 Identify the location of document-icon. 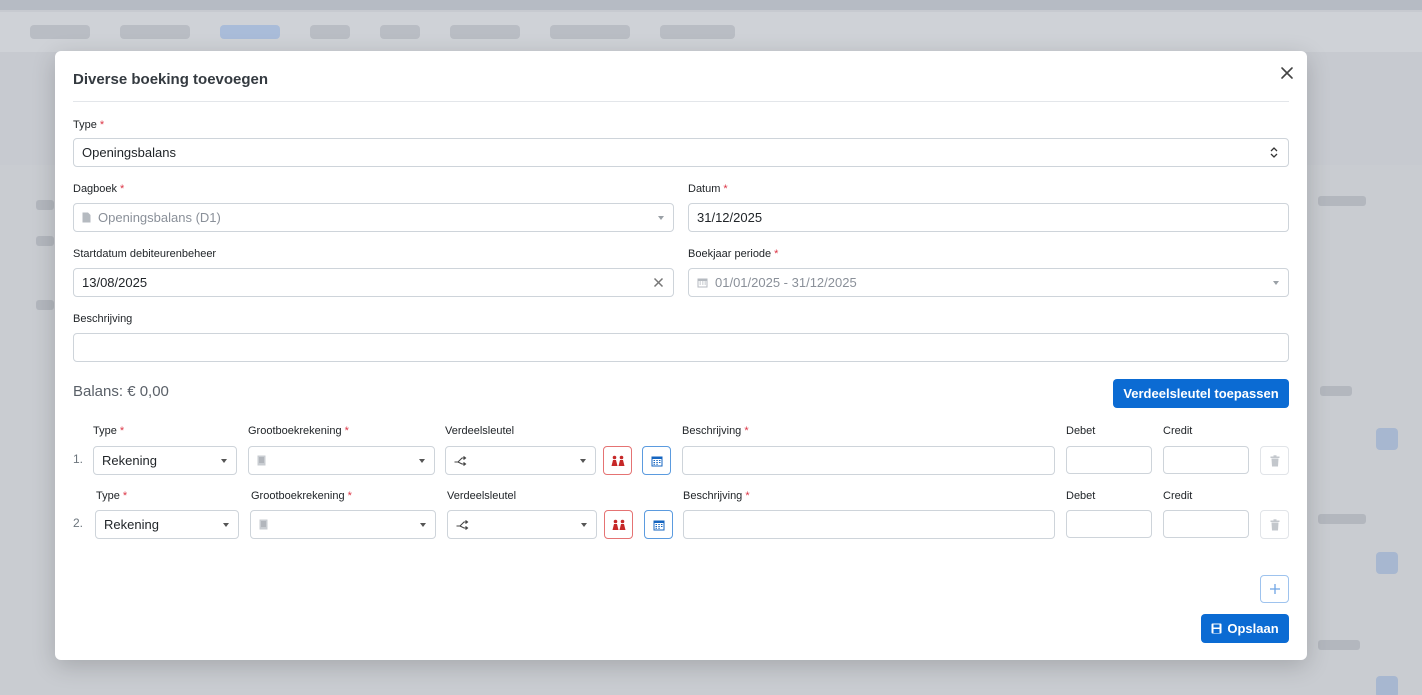
(86, 217).